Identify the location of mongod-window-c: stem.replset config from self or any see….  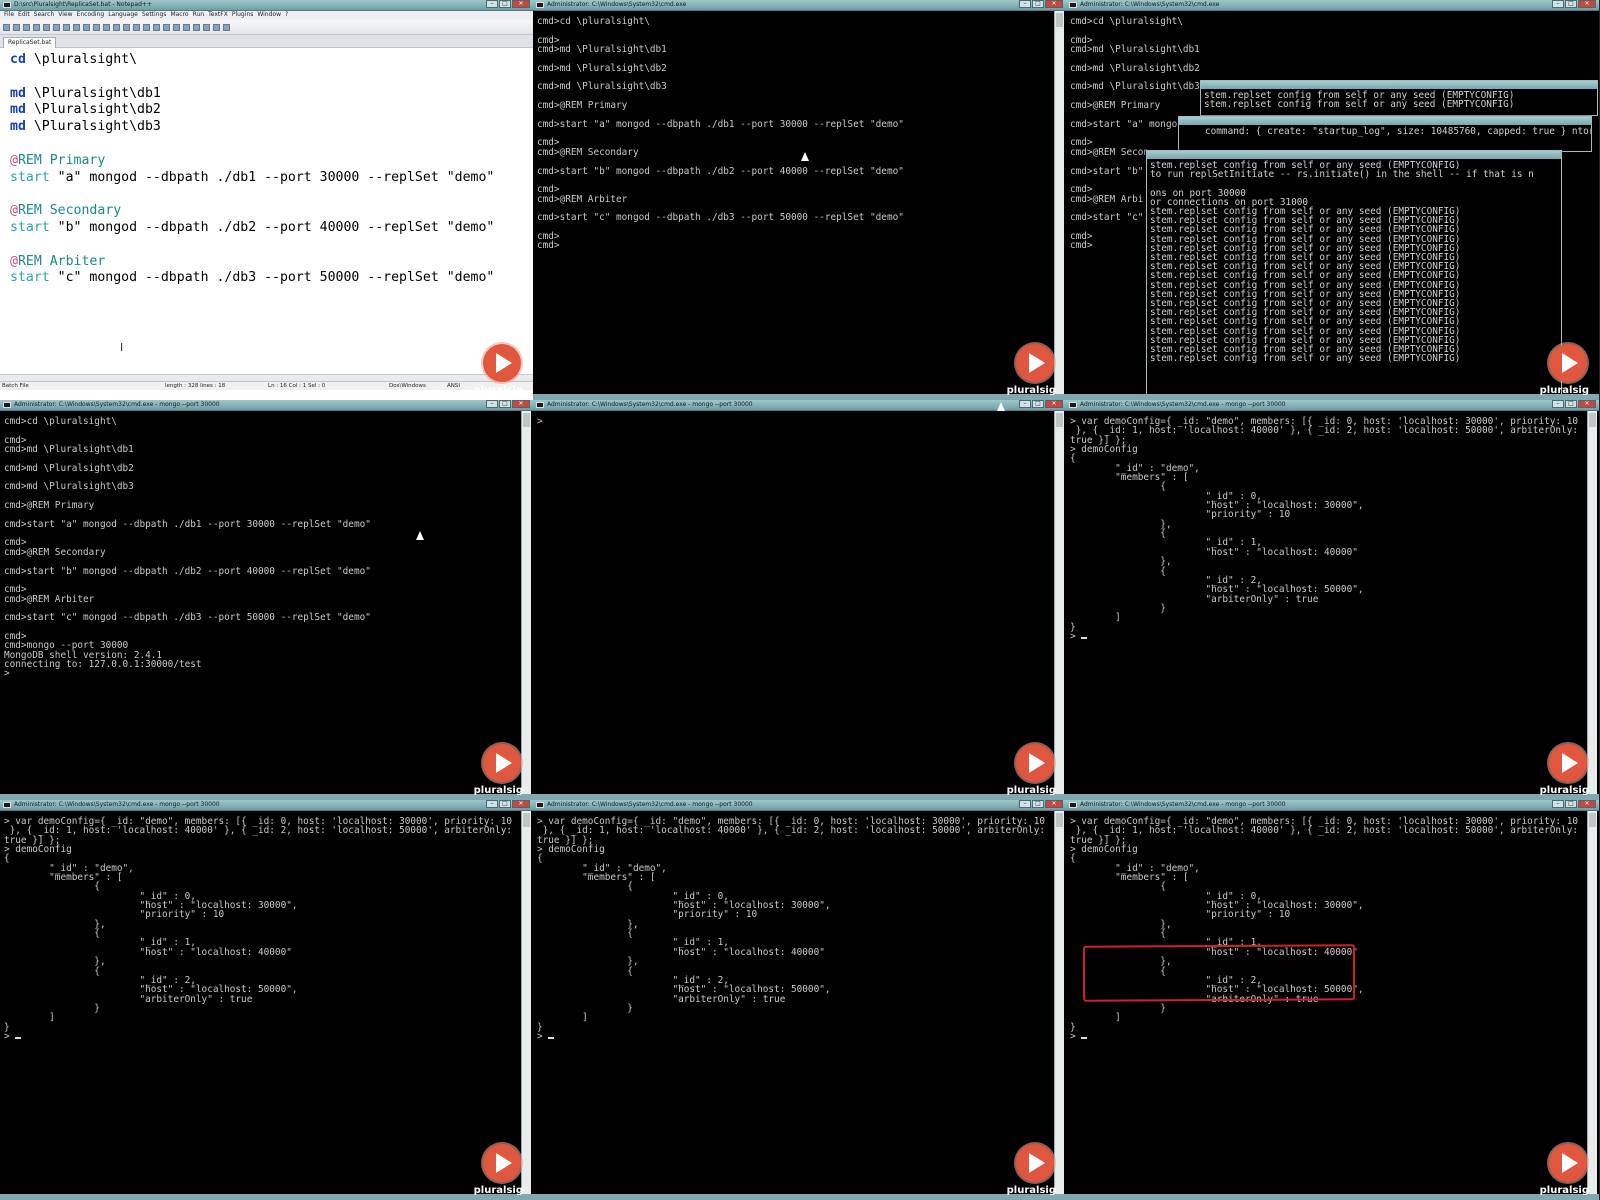
(1354, 274).